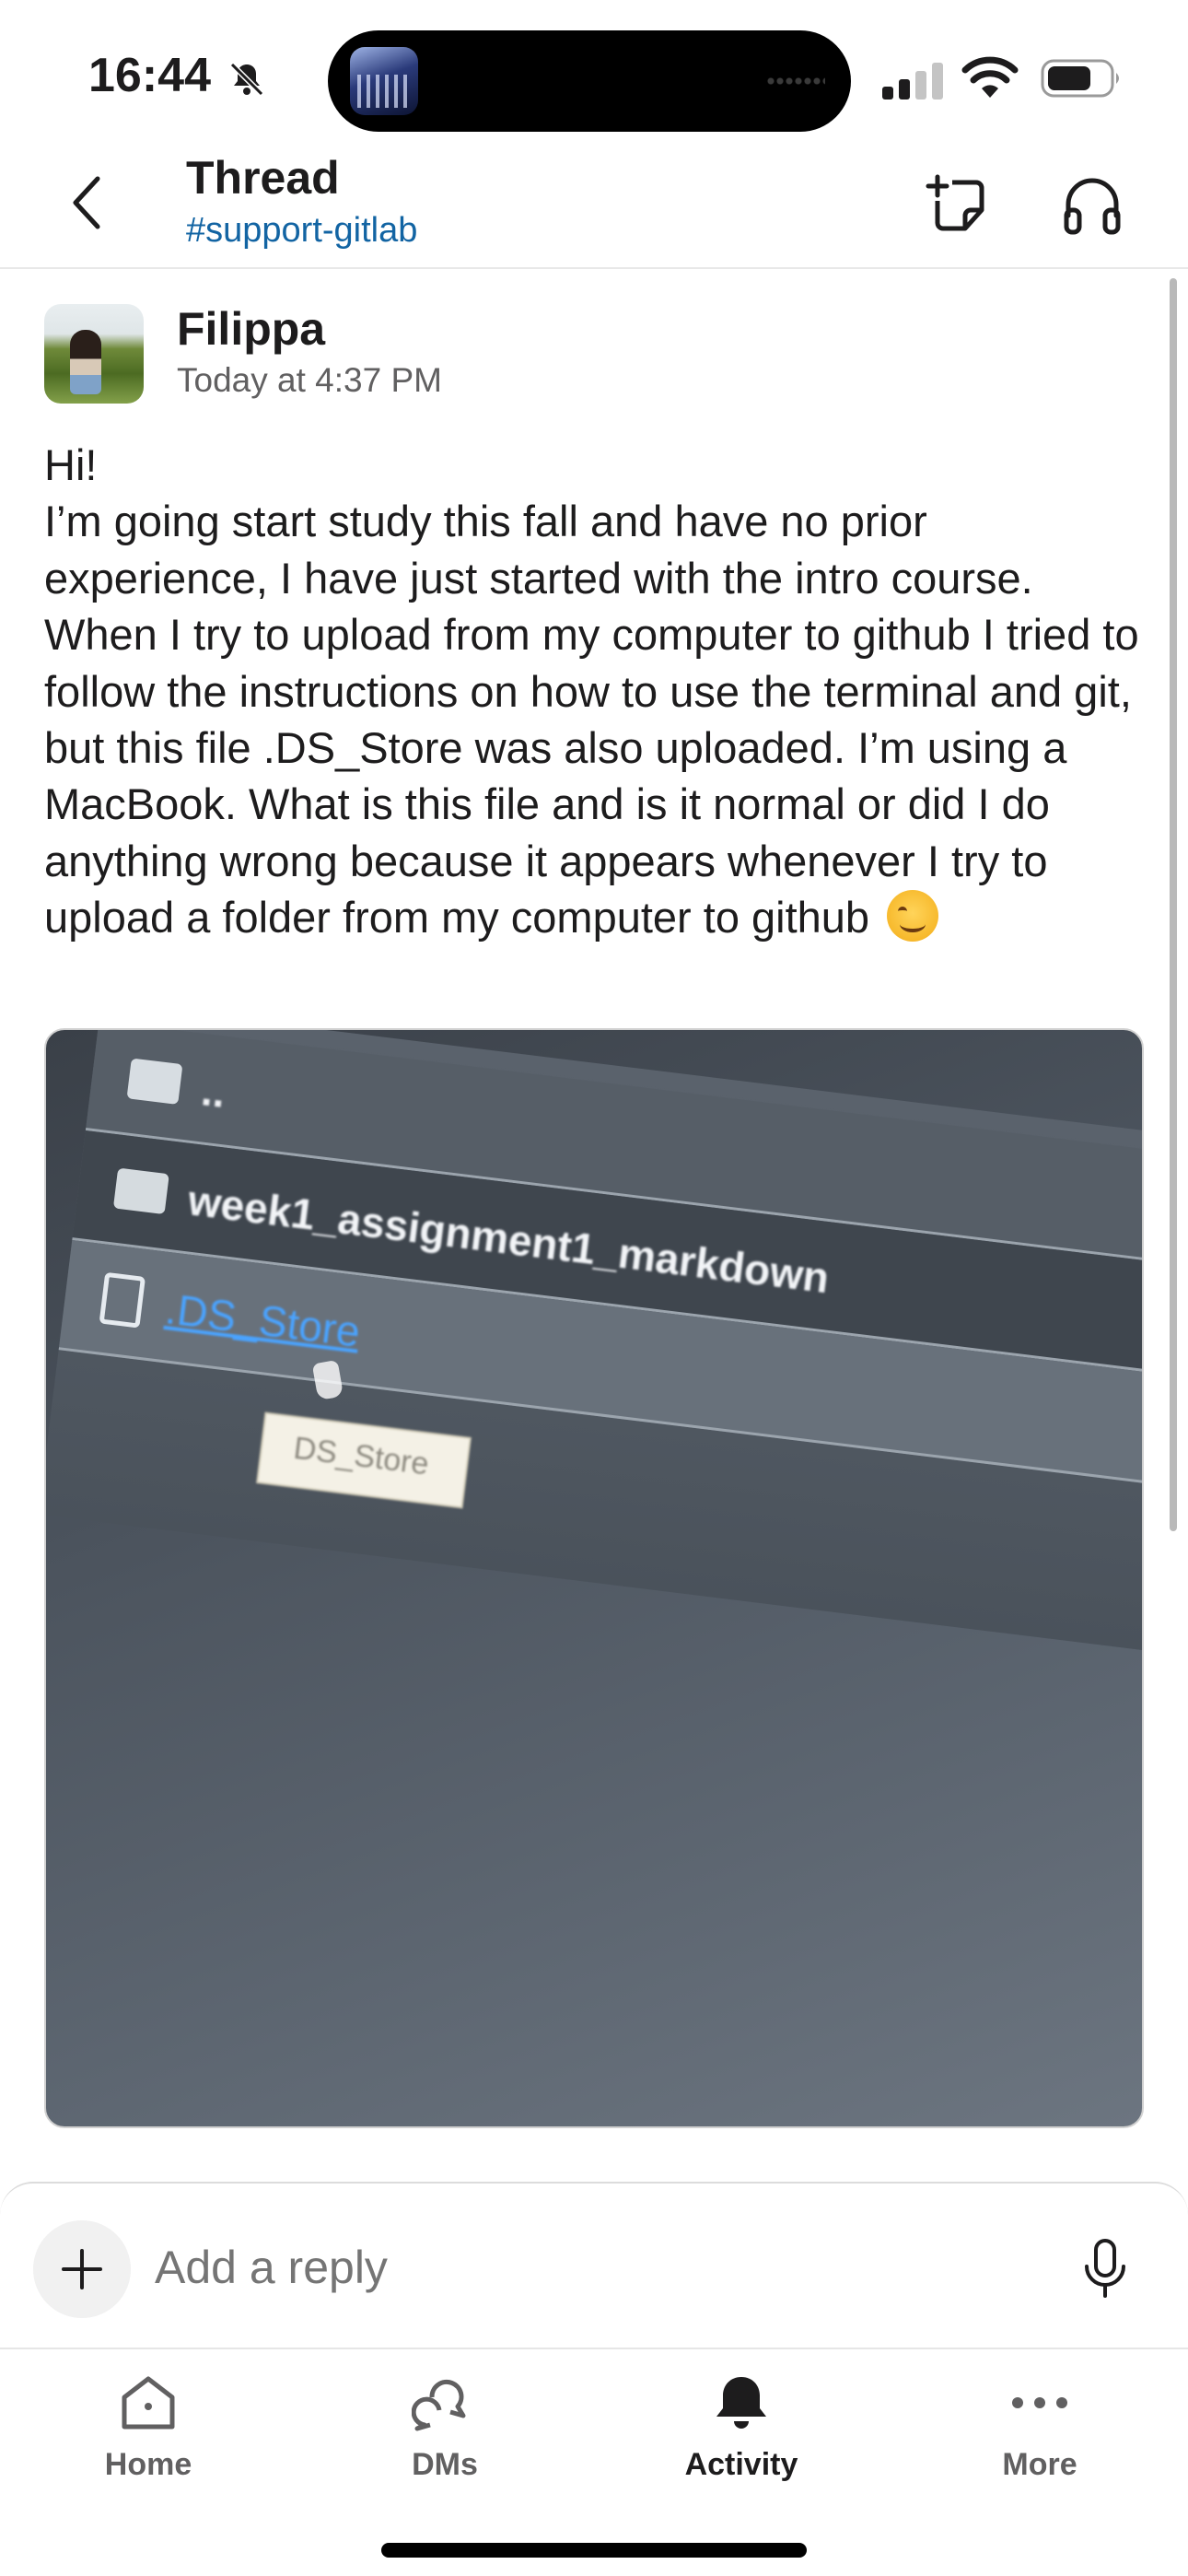 The height and width of the screenshot is (2576, 1188). What do you see at coordinates (594, 2550) in the screenshot?
I see `home-indicator` at bounding box center [594, 2550].